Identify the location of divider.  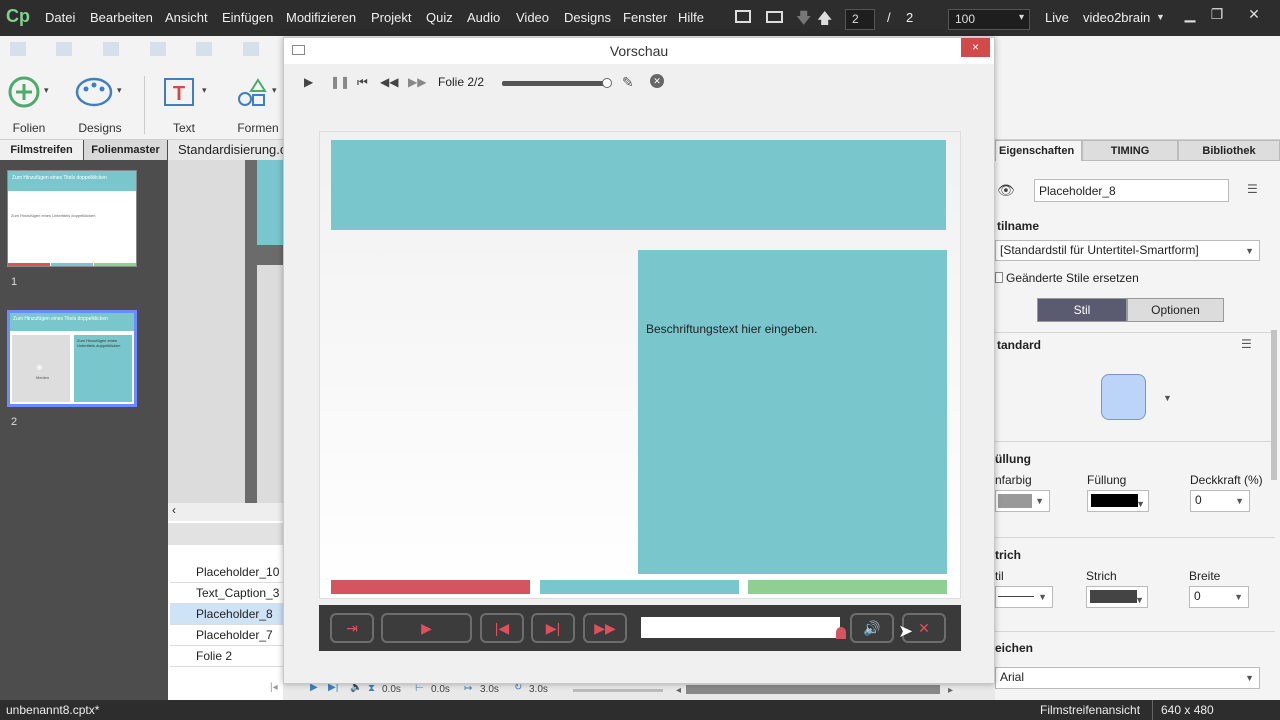
(1135, 631).